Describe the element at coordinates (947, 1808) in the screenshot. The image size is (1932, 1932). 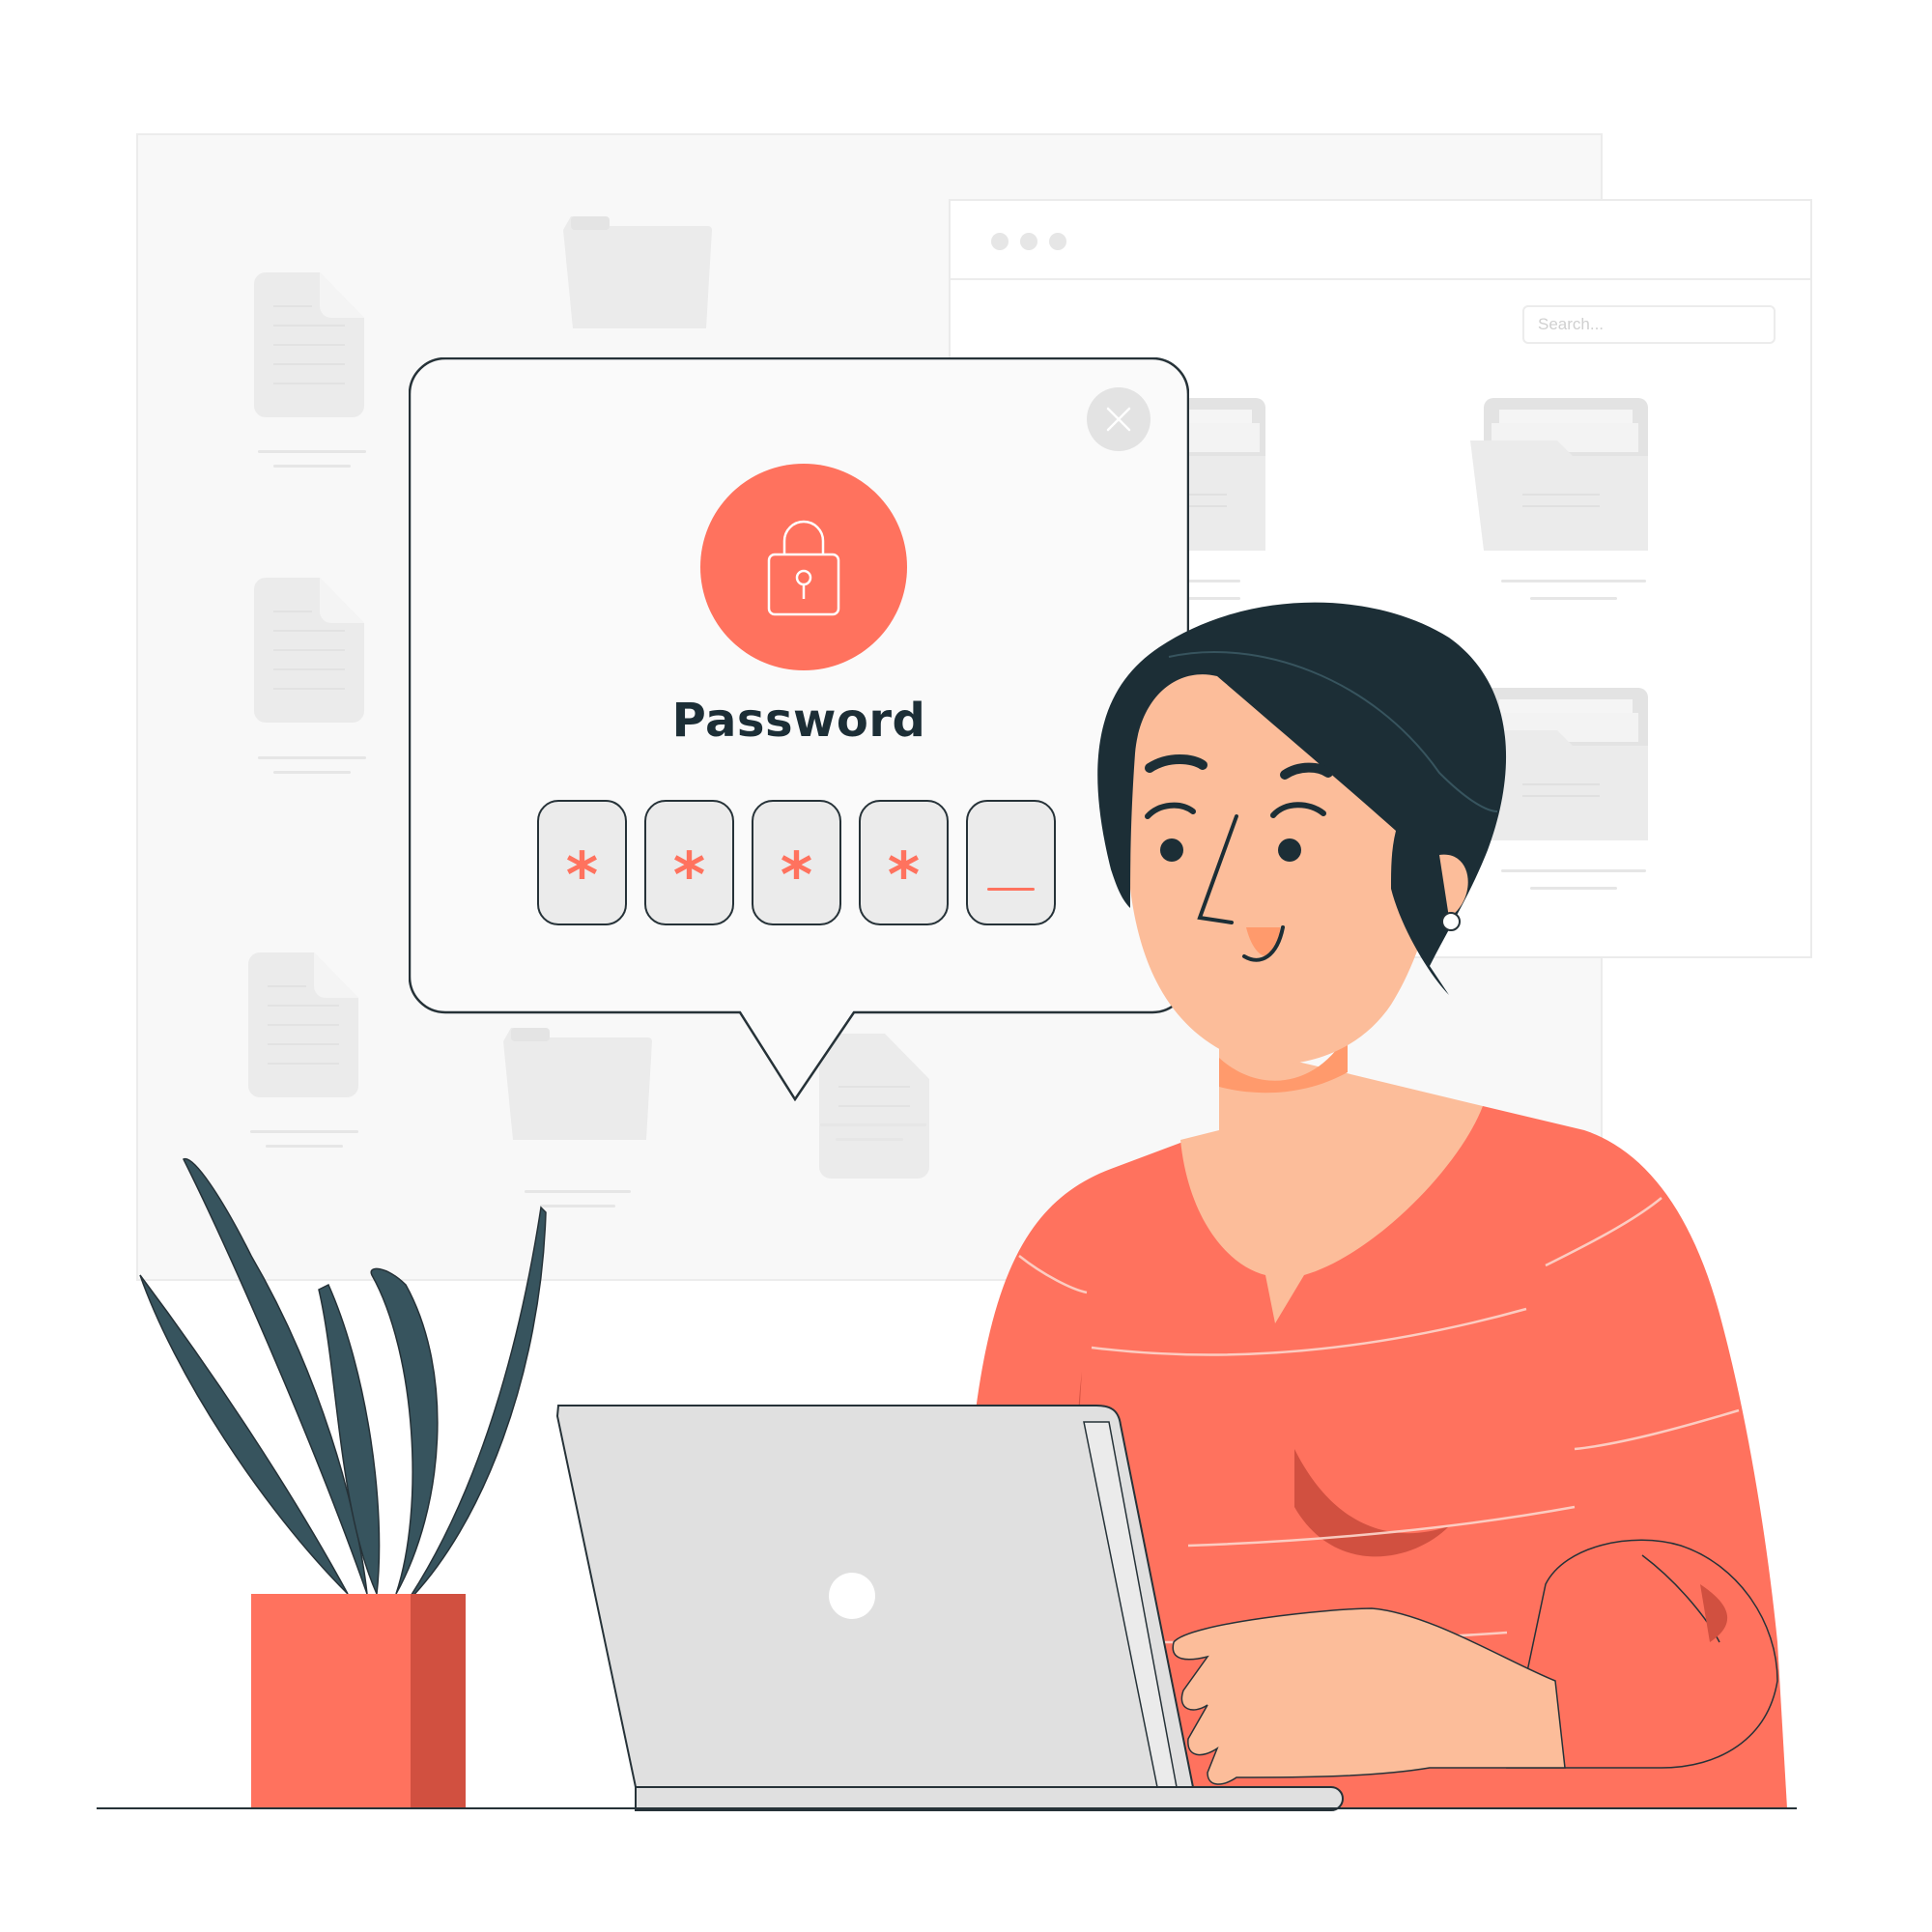
I see `ground-line` at that location.